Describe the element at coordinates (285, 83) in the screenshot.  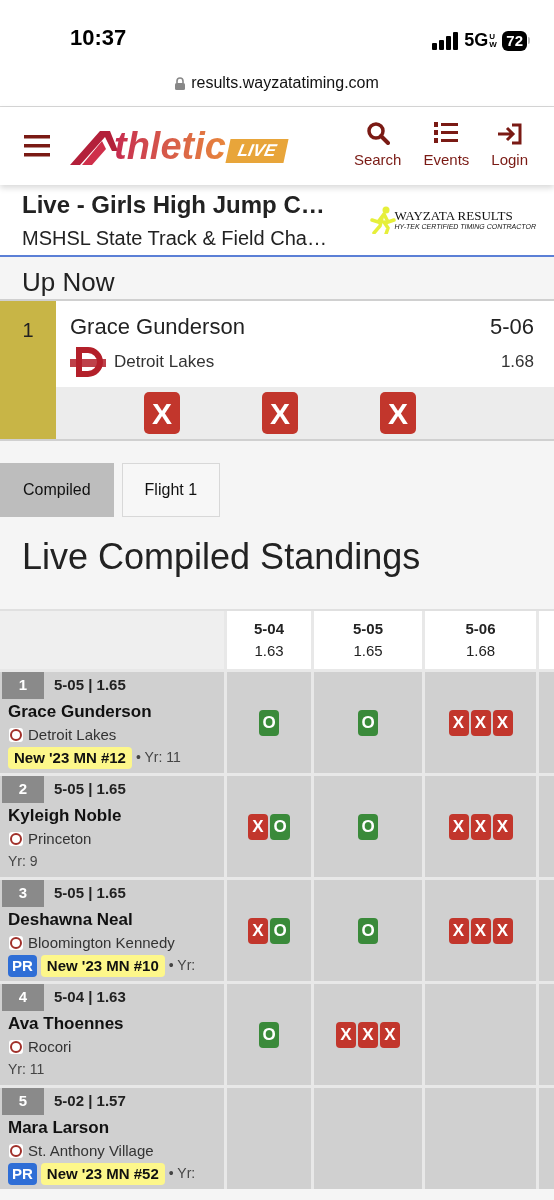
I see `url-text: results.wayzatatiming.com` at that location.